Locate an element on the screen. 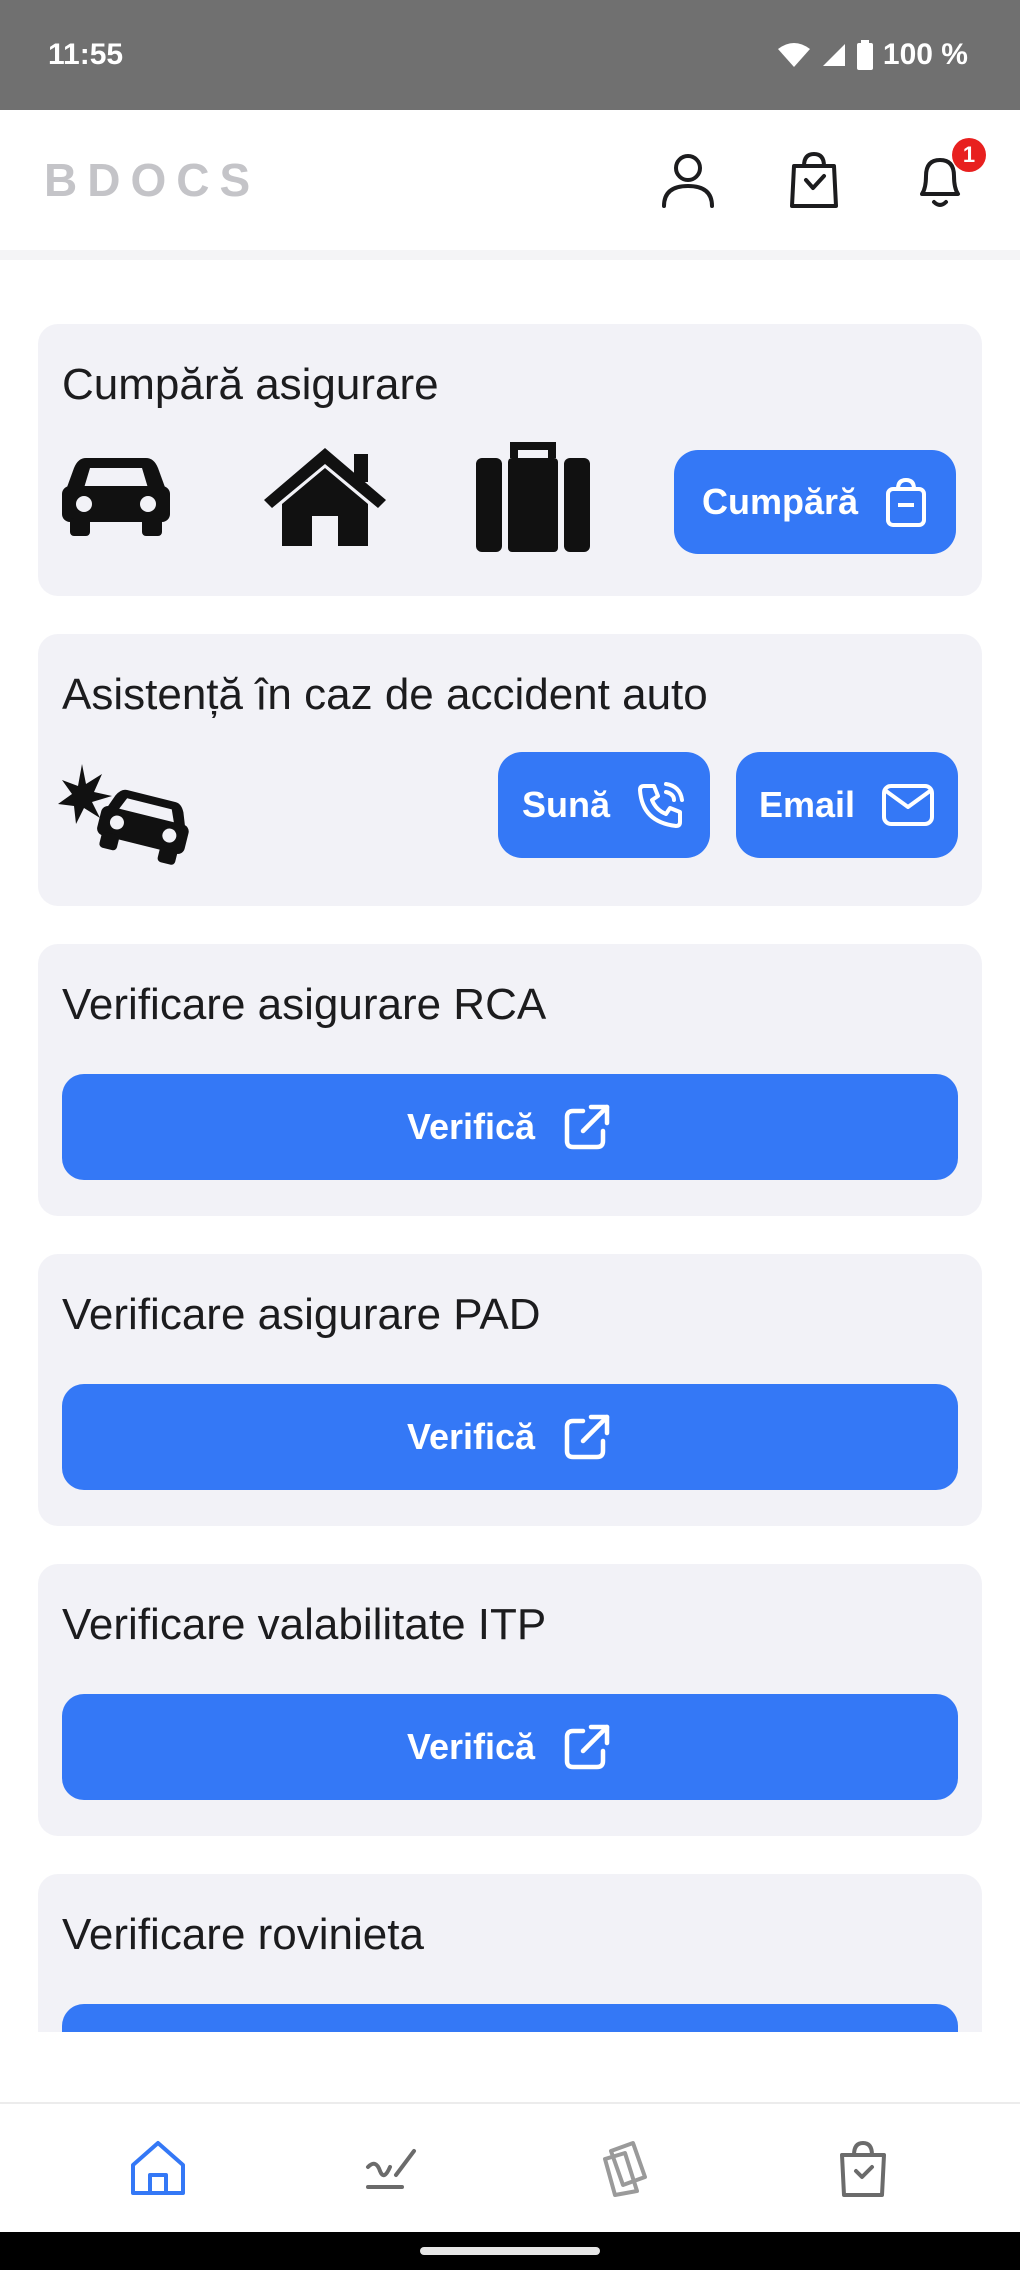  email-button-label: Email is located at coordinates (807, 804).